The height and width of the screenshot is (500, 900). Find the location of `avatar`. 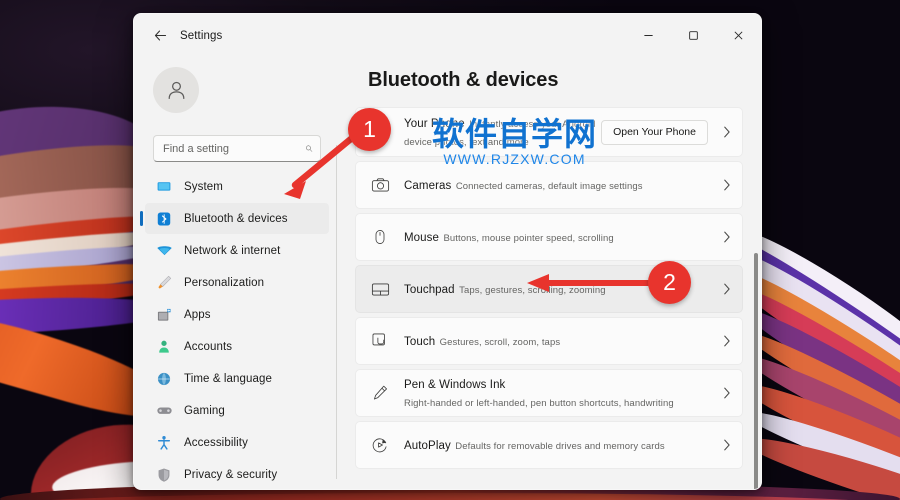

avatar is located at coordinates (176, 90).